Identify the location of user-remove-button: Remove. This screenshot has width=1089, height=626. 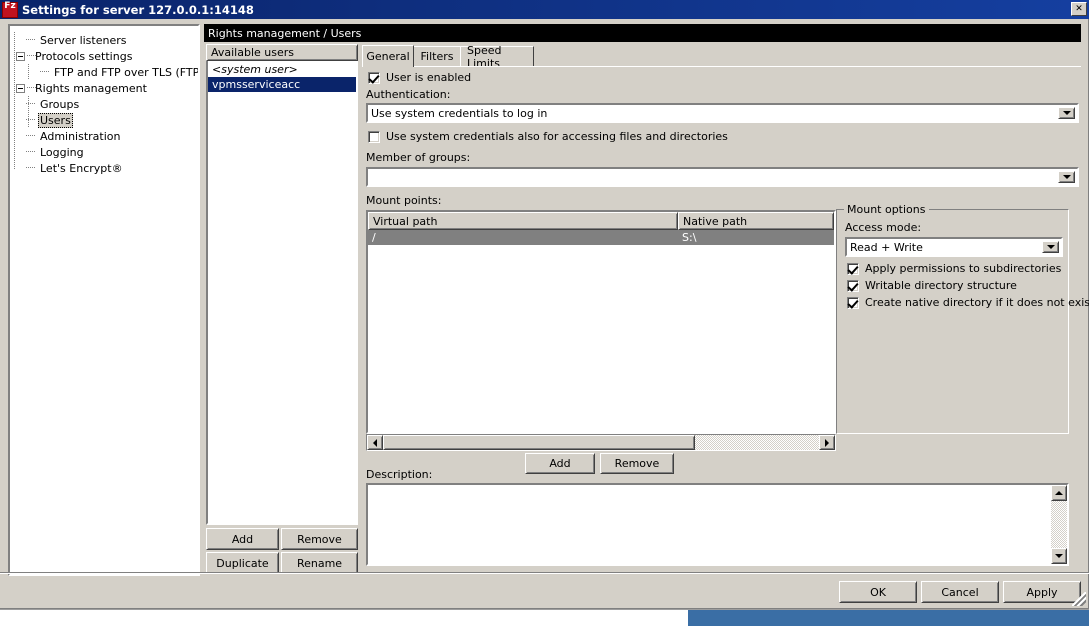
(319, 539).